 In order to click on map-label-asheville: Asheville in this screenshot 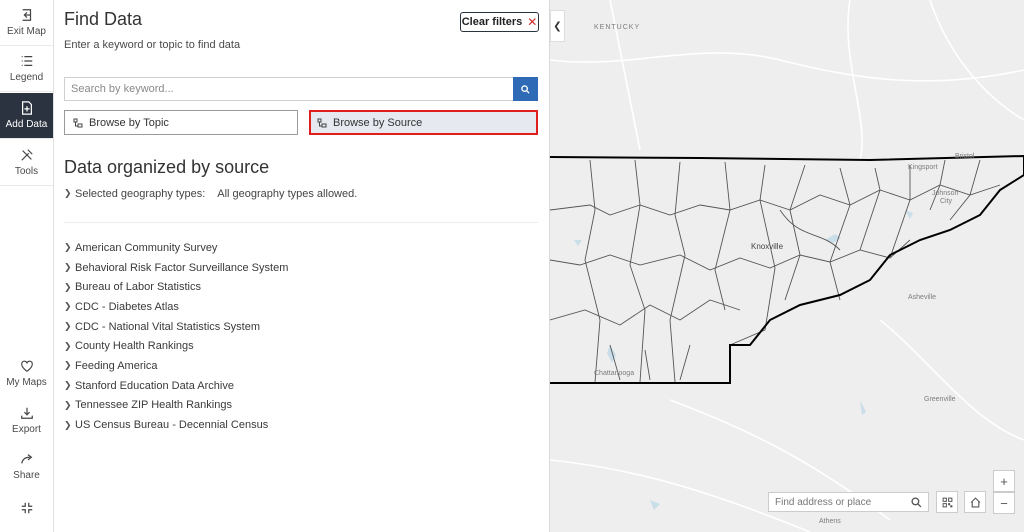, I will do `click(922, 297)`.